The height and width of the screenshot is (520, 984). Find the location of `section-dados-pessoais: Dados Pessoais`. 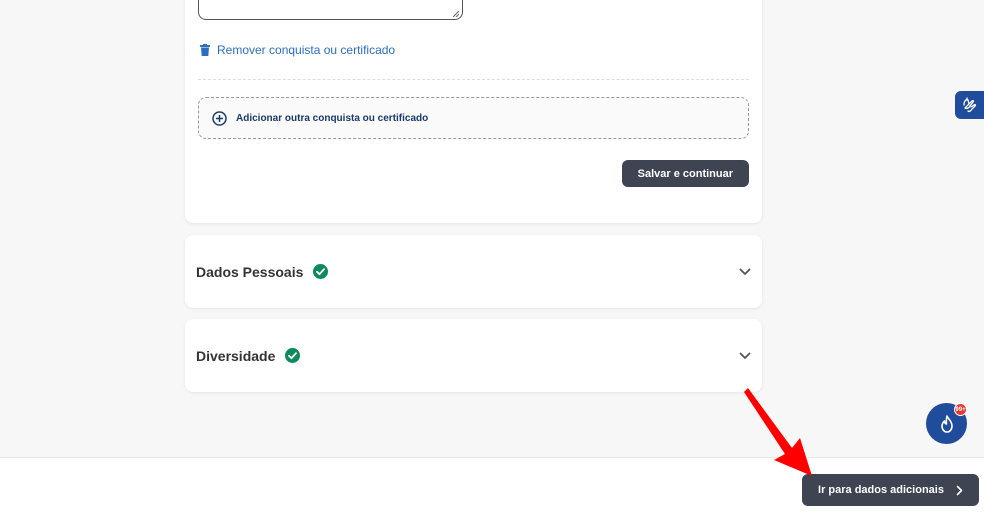

section-dados-pessoais: Dados Pessoais is located at coordinates (473, 271).